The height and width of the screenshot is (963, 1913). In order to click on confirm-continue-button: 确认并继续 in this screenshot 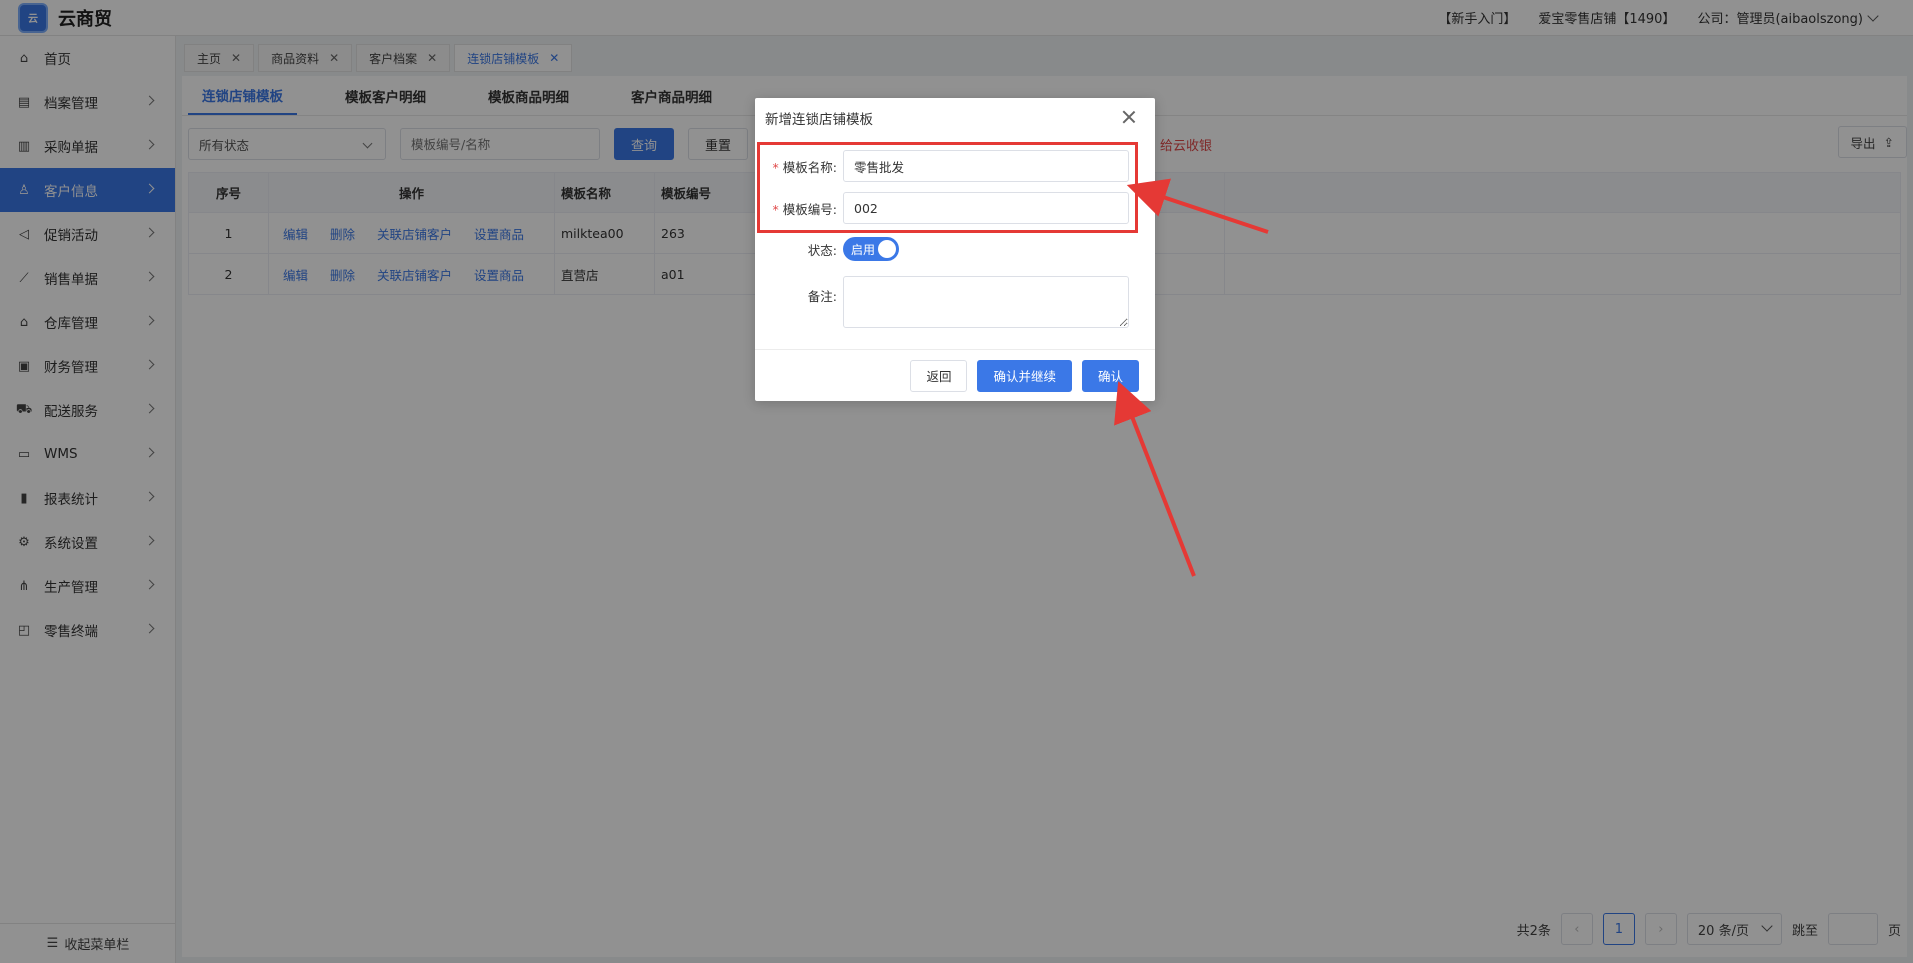, I will do `click(1024, 375)`.